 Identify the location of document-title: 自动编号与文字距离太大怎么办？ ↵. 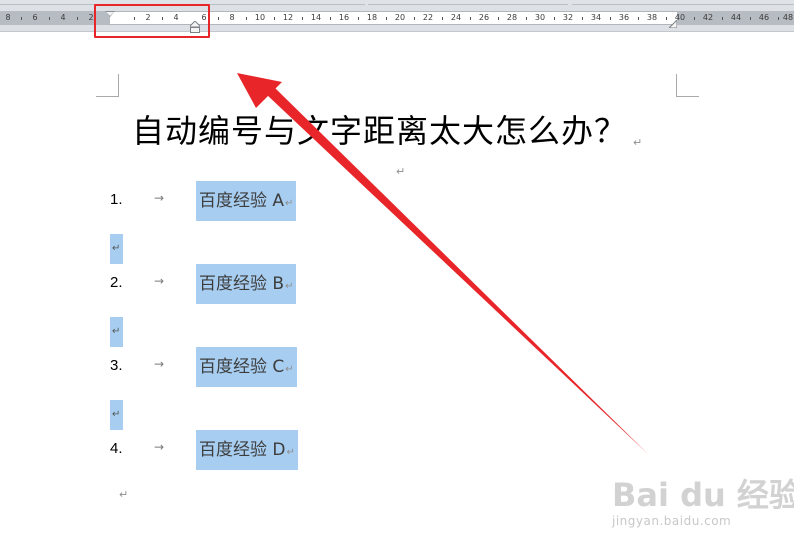
(402, 129).